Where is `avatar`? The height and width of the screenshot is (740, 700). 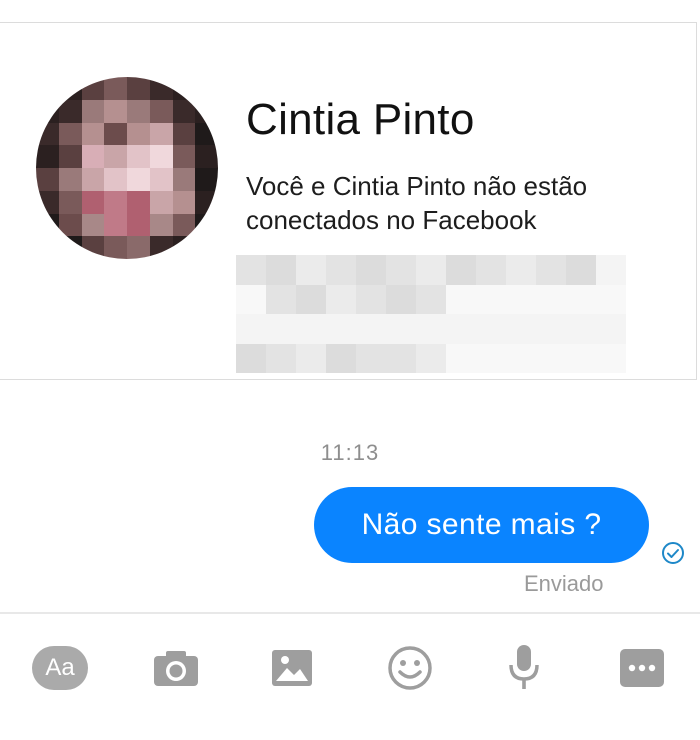
avatar is located at coordinates (127, 168).